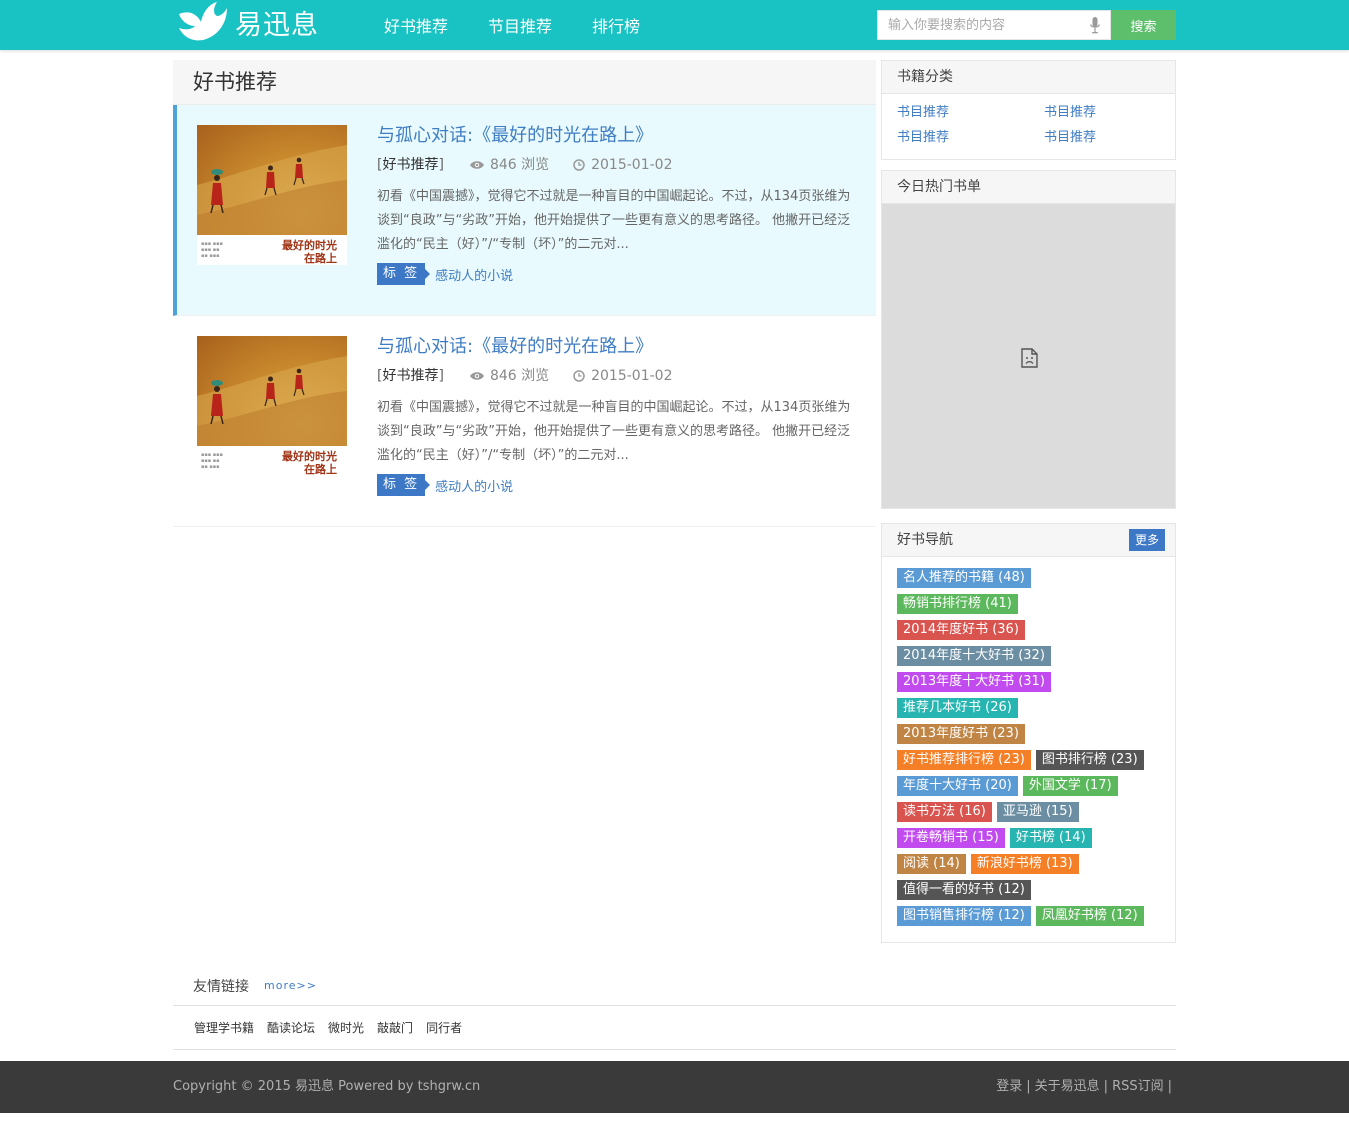  I want to click on book-nav-tag: 2013年度十大好书 (31), so click(974, 682).